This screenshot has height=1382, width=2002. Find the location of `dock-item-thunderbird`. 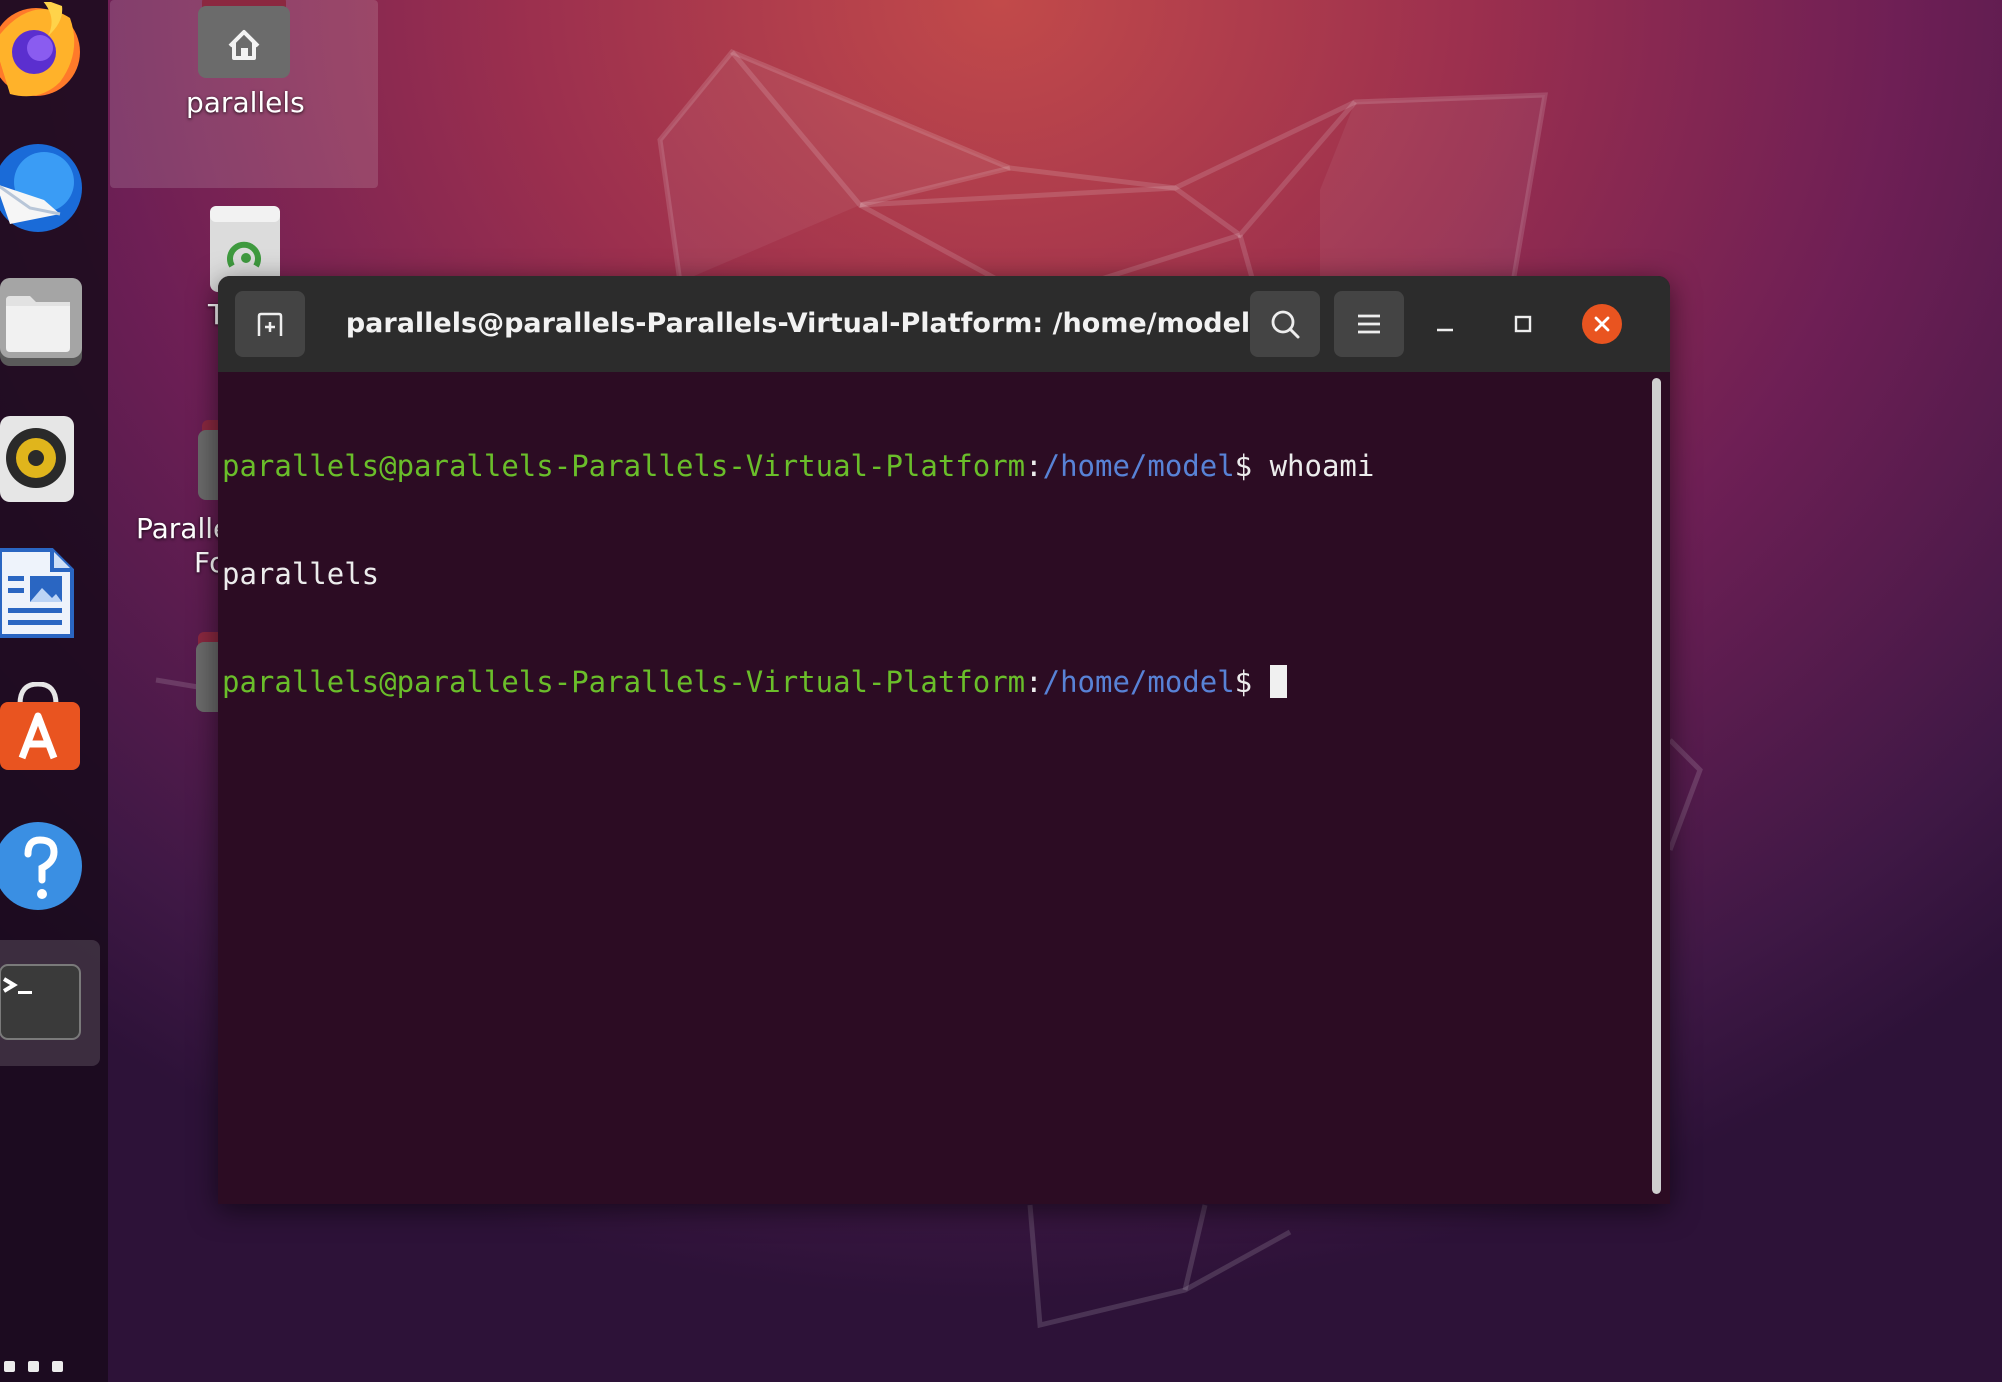

dock-item-thunderbird is located at coordinates (50, 188).